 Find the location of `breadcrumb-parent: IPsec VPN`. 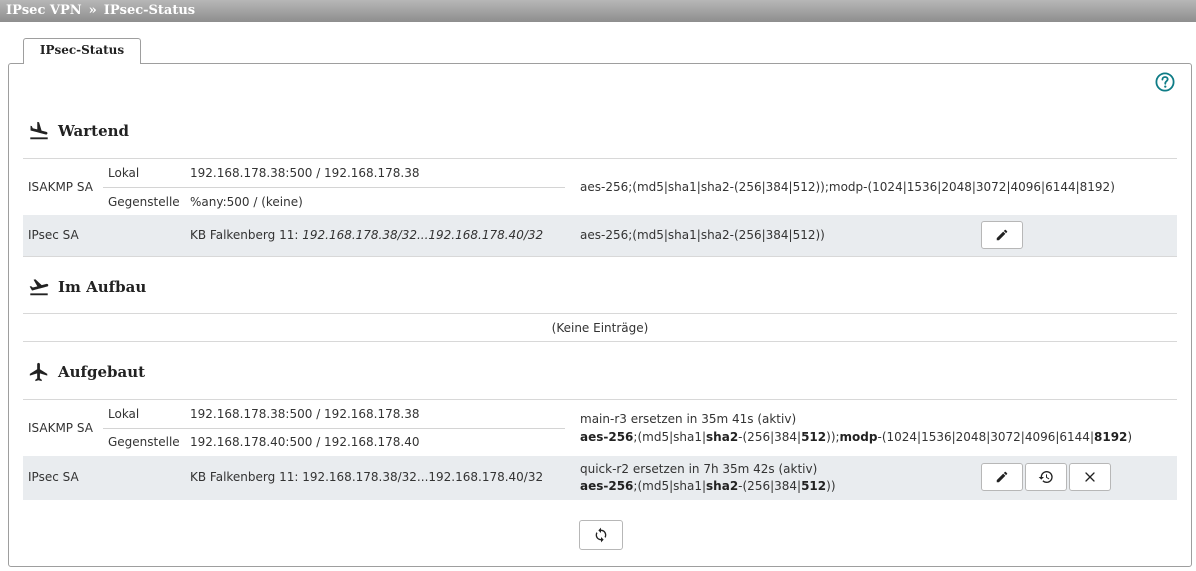

breadcrumb-parent: IPsec VPN is located at coordinates (44, 10).